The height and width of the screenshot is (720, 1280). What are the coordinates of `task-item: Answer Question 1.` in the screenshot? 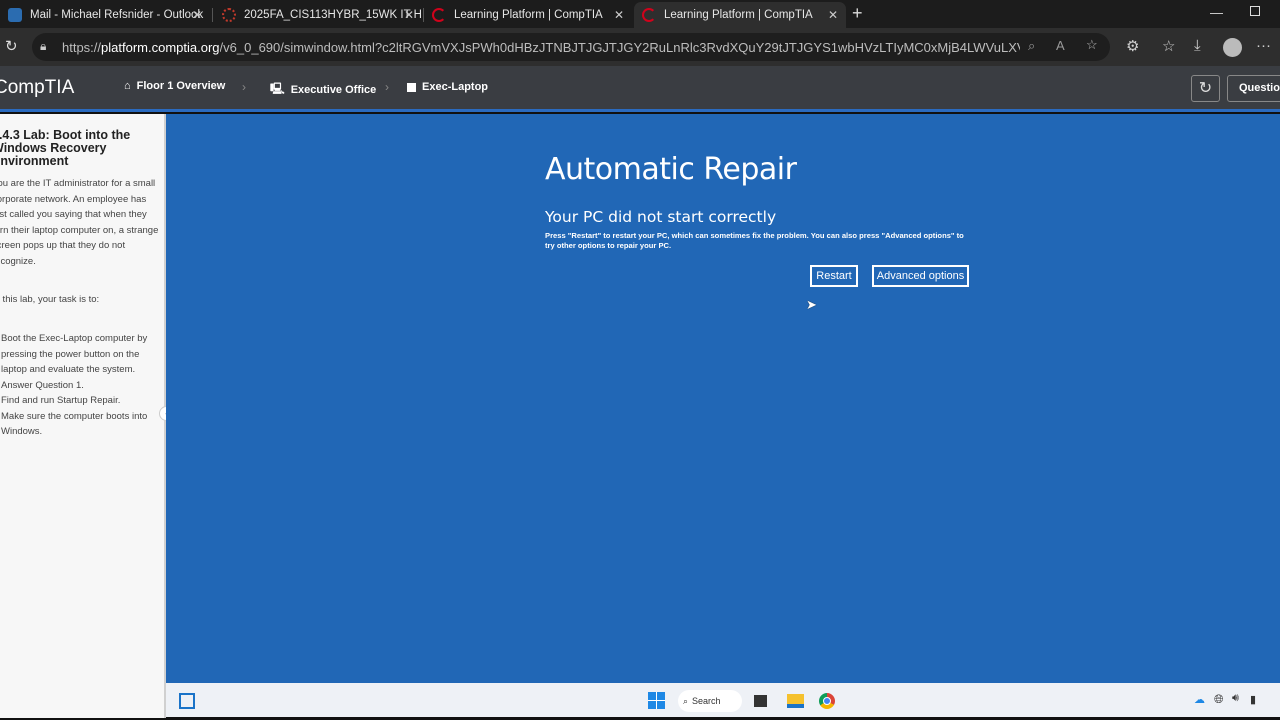 It's located at (42, 385).